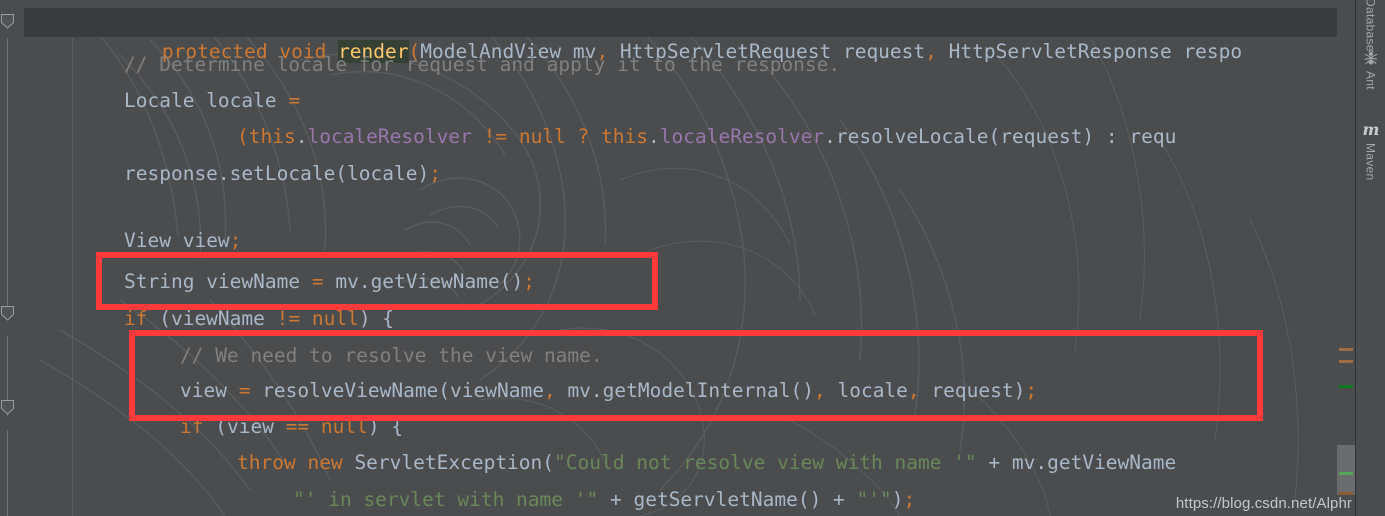  I want to click on tool-tab-maven: m Maven, so click(1370, 151).